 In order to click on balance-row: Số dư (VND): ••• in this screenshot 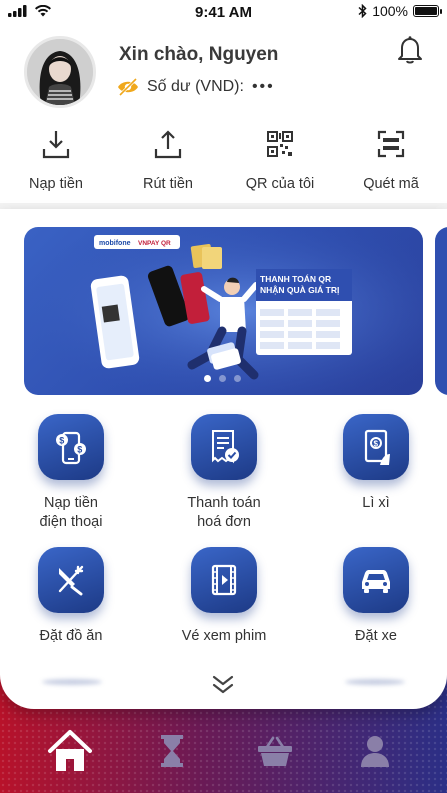, I will do `click(196, 87)`.